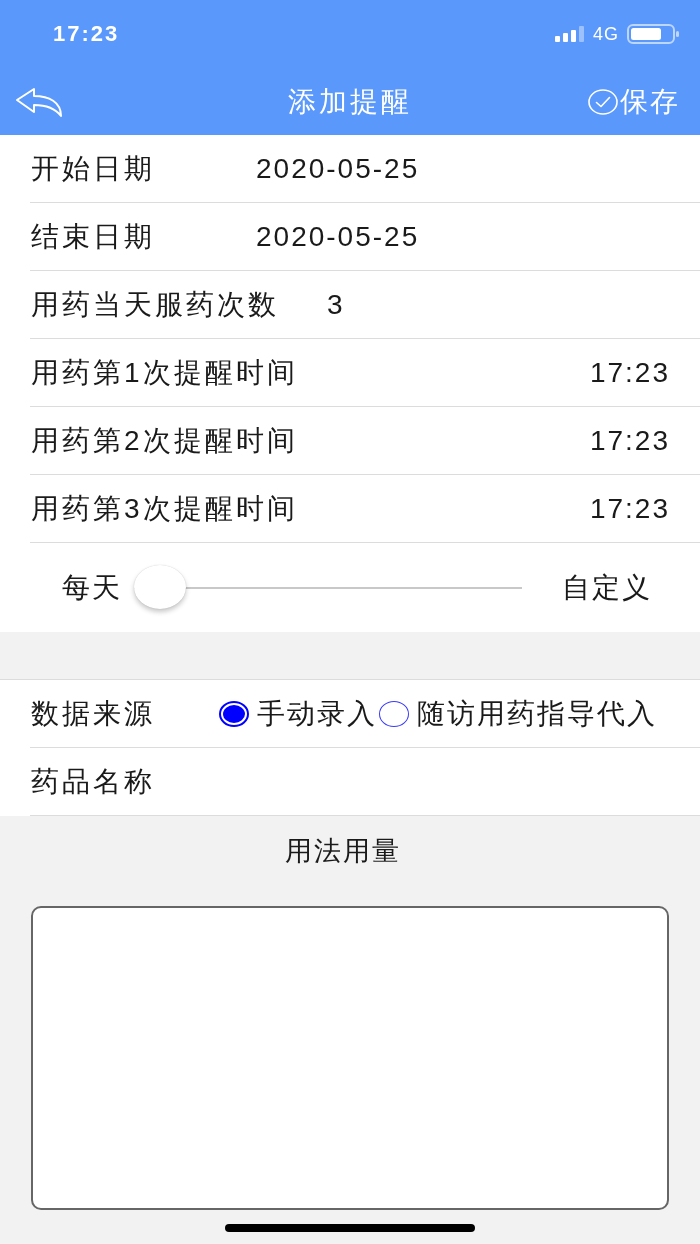  What do you see at coordinates (298, 713) in the screenshot?
I see `radio-option: 手动录入` at bounding box center [298, 713].